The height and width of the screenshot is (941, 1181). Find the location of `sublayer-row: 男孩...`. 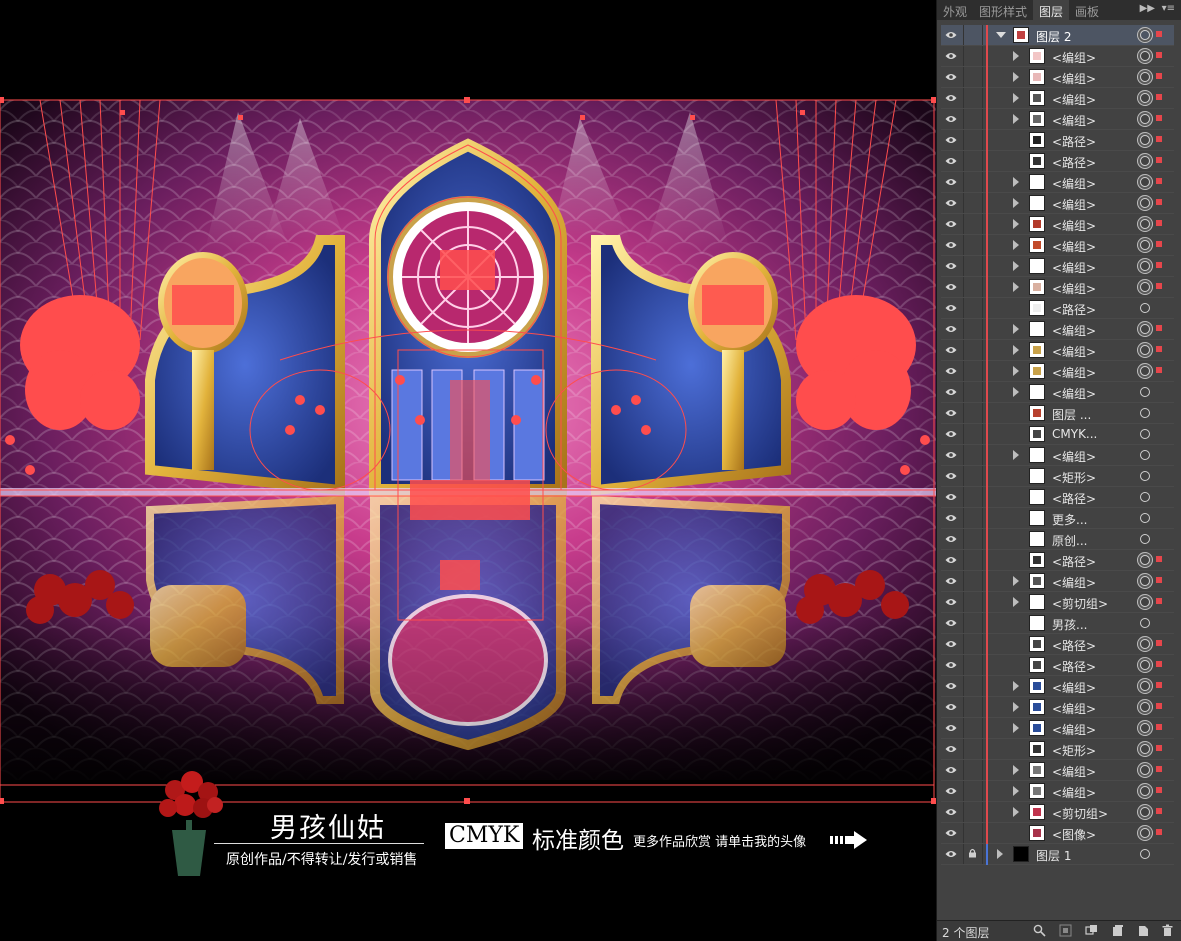

sublayer-row: 男孩... is located at coordinates (1057, 623).